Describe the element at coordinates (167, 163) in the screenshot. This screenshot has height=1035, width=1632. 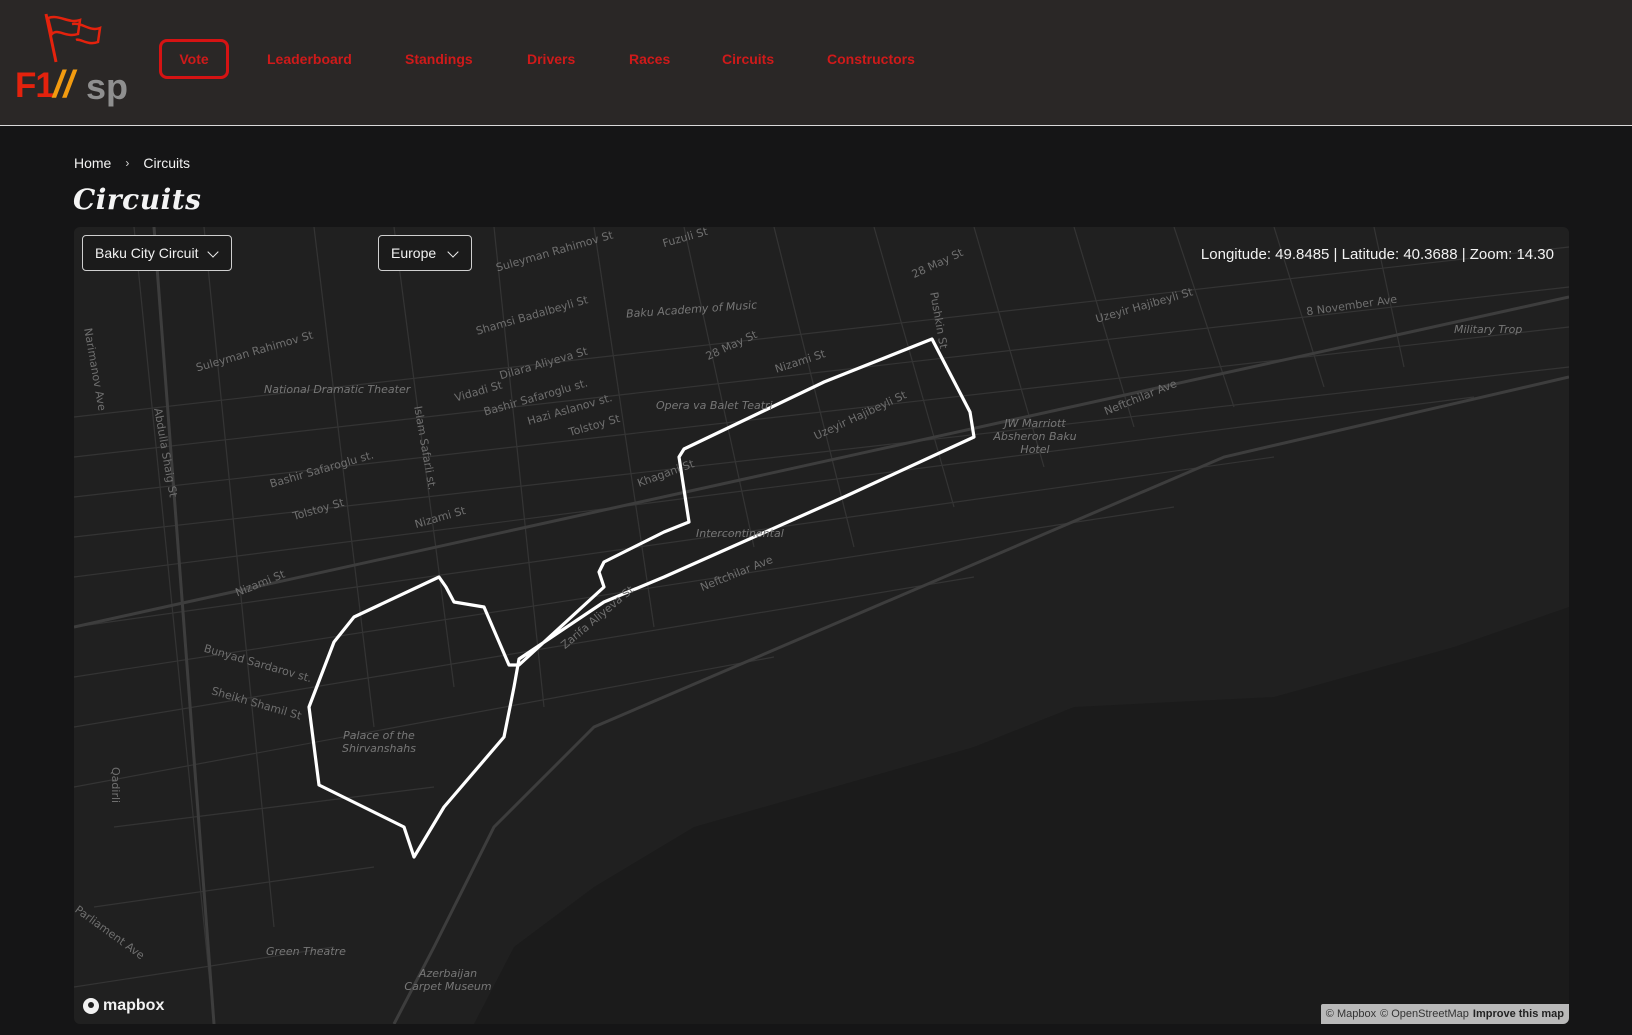
I see `breadcrumb-current: Circuits` at that location.